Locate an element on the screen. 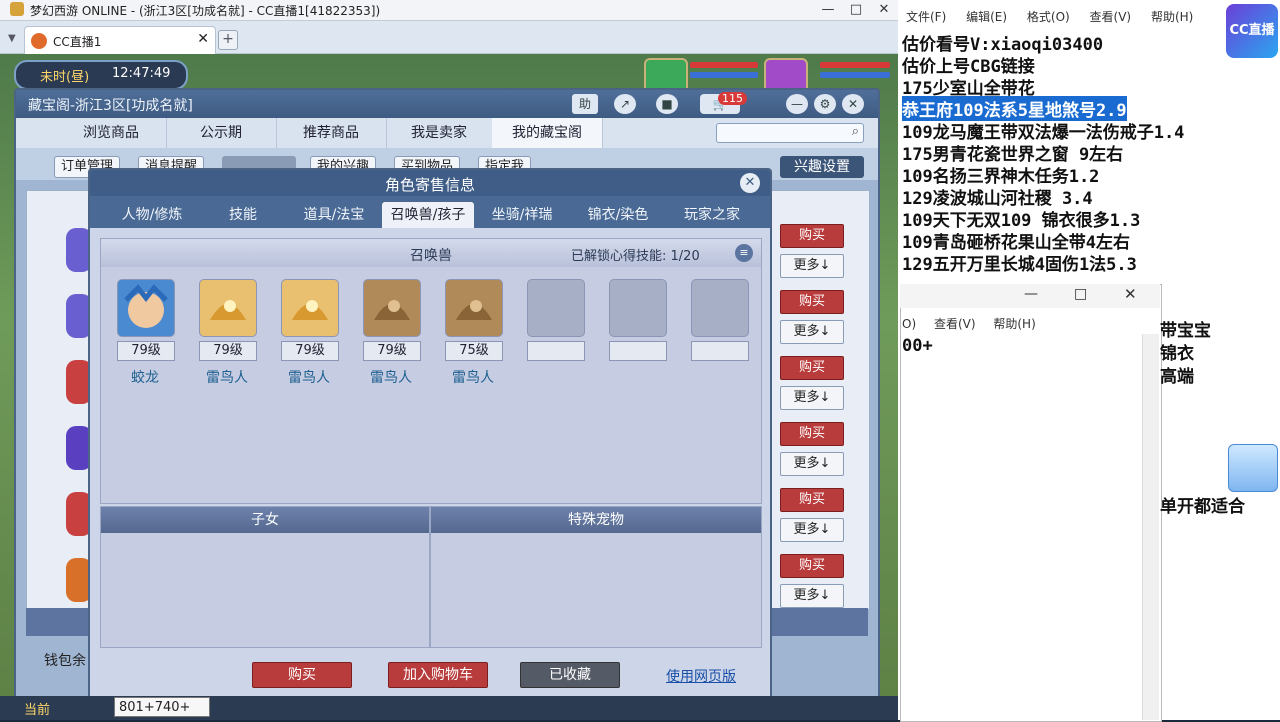 This screenshot has width=1280, height=722. record-icon: ■ is located at coordinates (667, 104).